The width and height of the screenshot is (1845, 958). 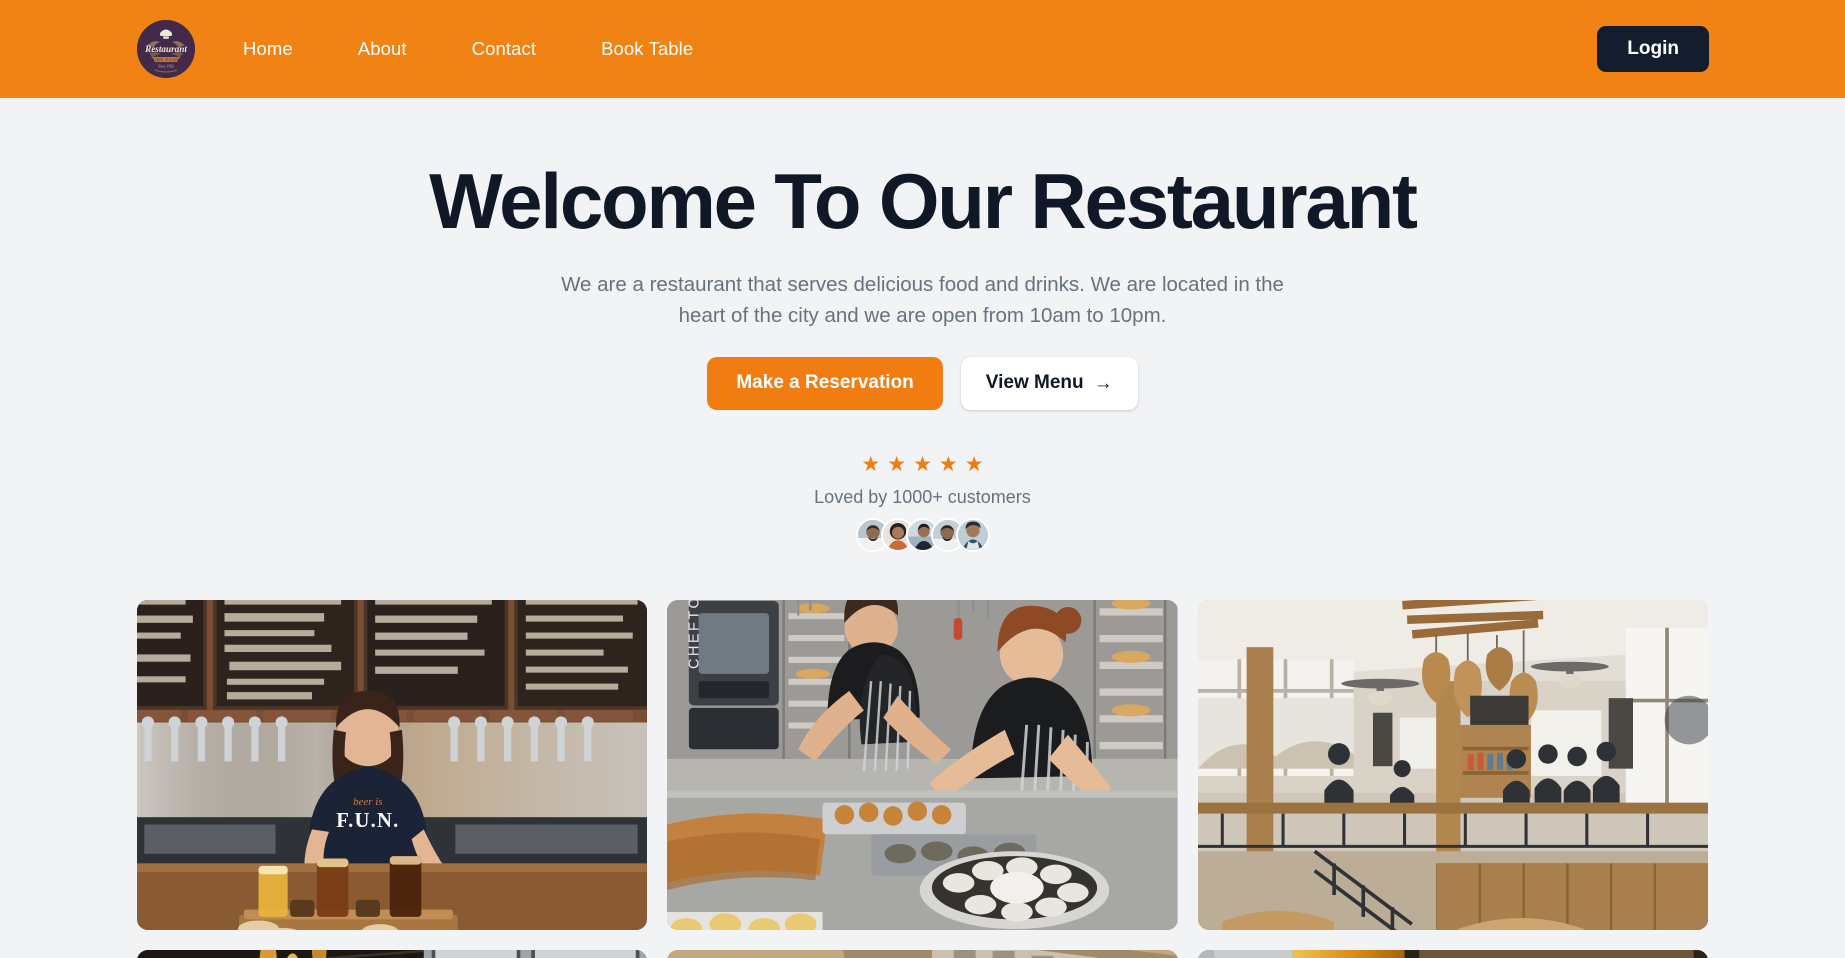 I want to click on nav-link-book-table: Book Table, so click(x=647, y=49).